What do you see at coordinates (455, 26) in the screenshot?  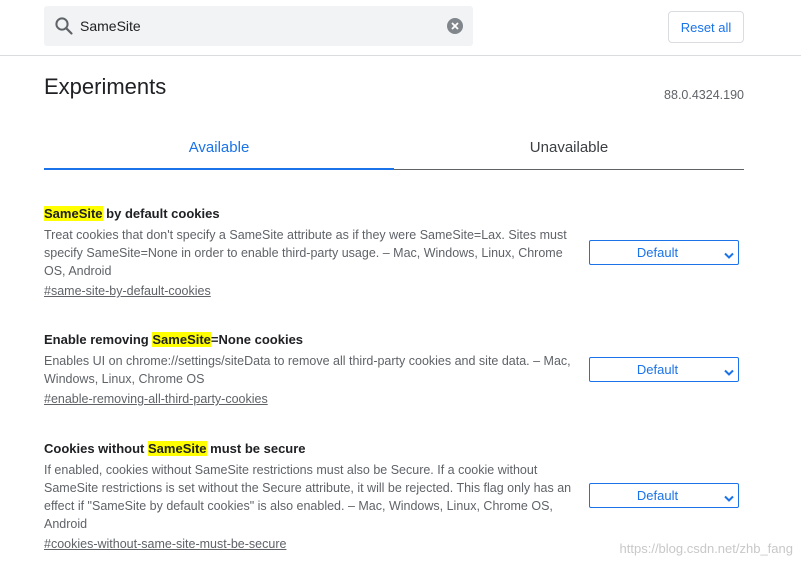 I see `clear-icon` at bounding box center [455, 26].